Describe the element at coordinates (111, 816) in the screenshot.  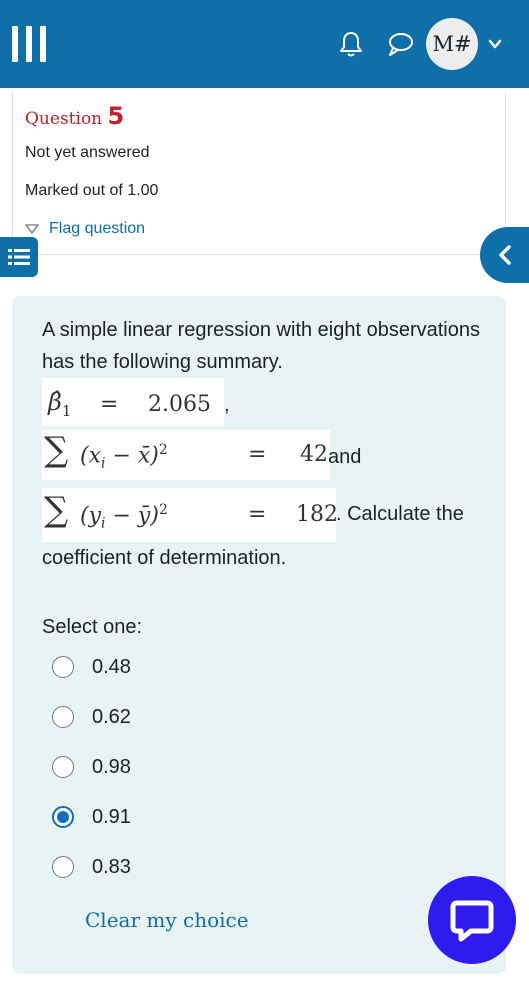
I see `option-label: 0.91` at that location.